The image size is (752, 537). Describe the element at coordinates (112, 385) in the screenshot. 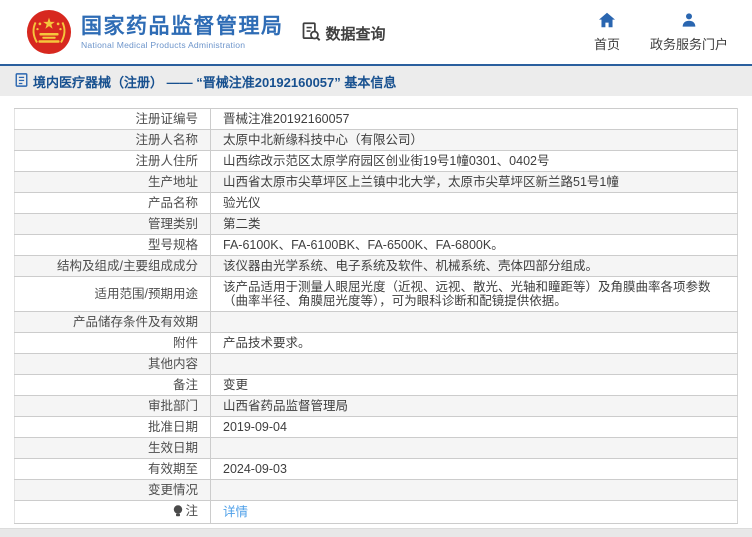

I see `row-label: 备注` at that location.